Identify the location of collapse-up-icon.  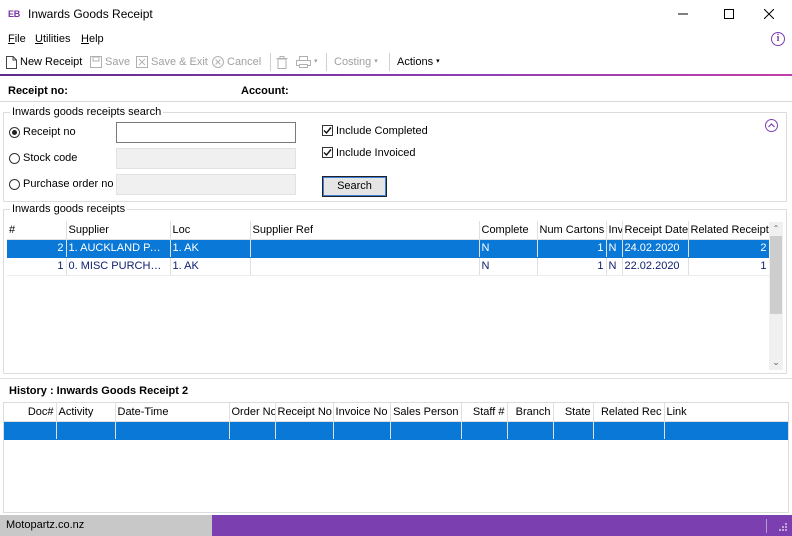
(771, 125).